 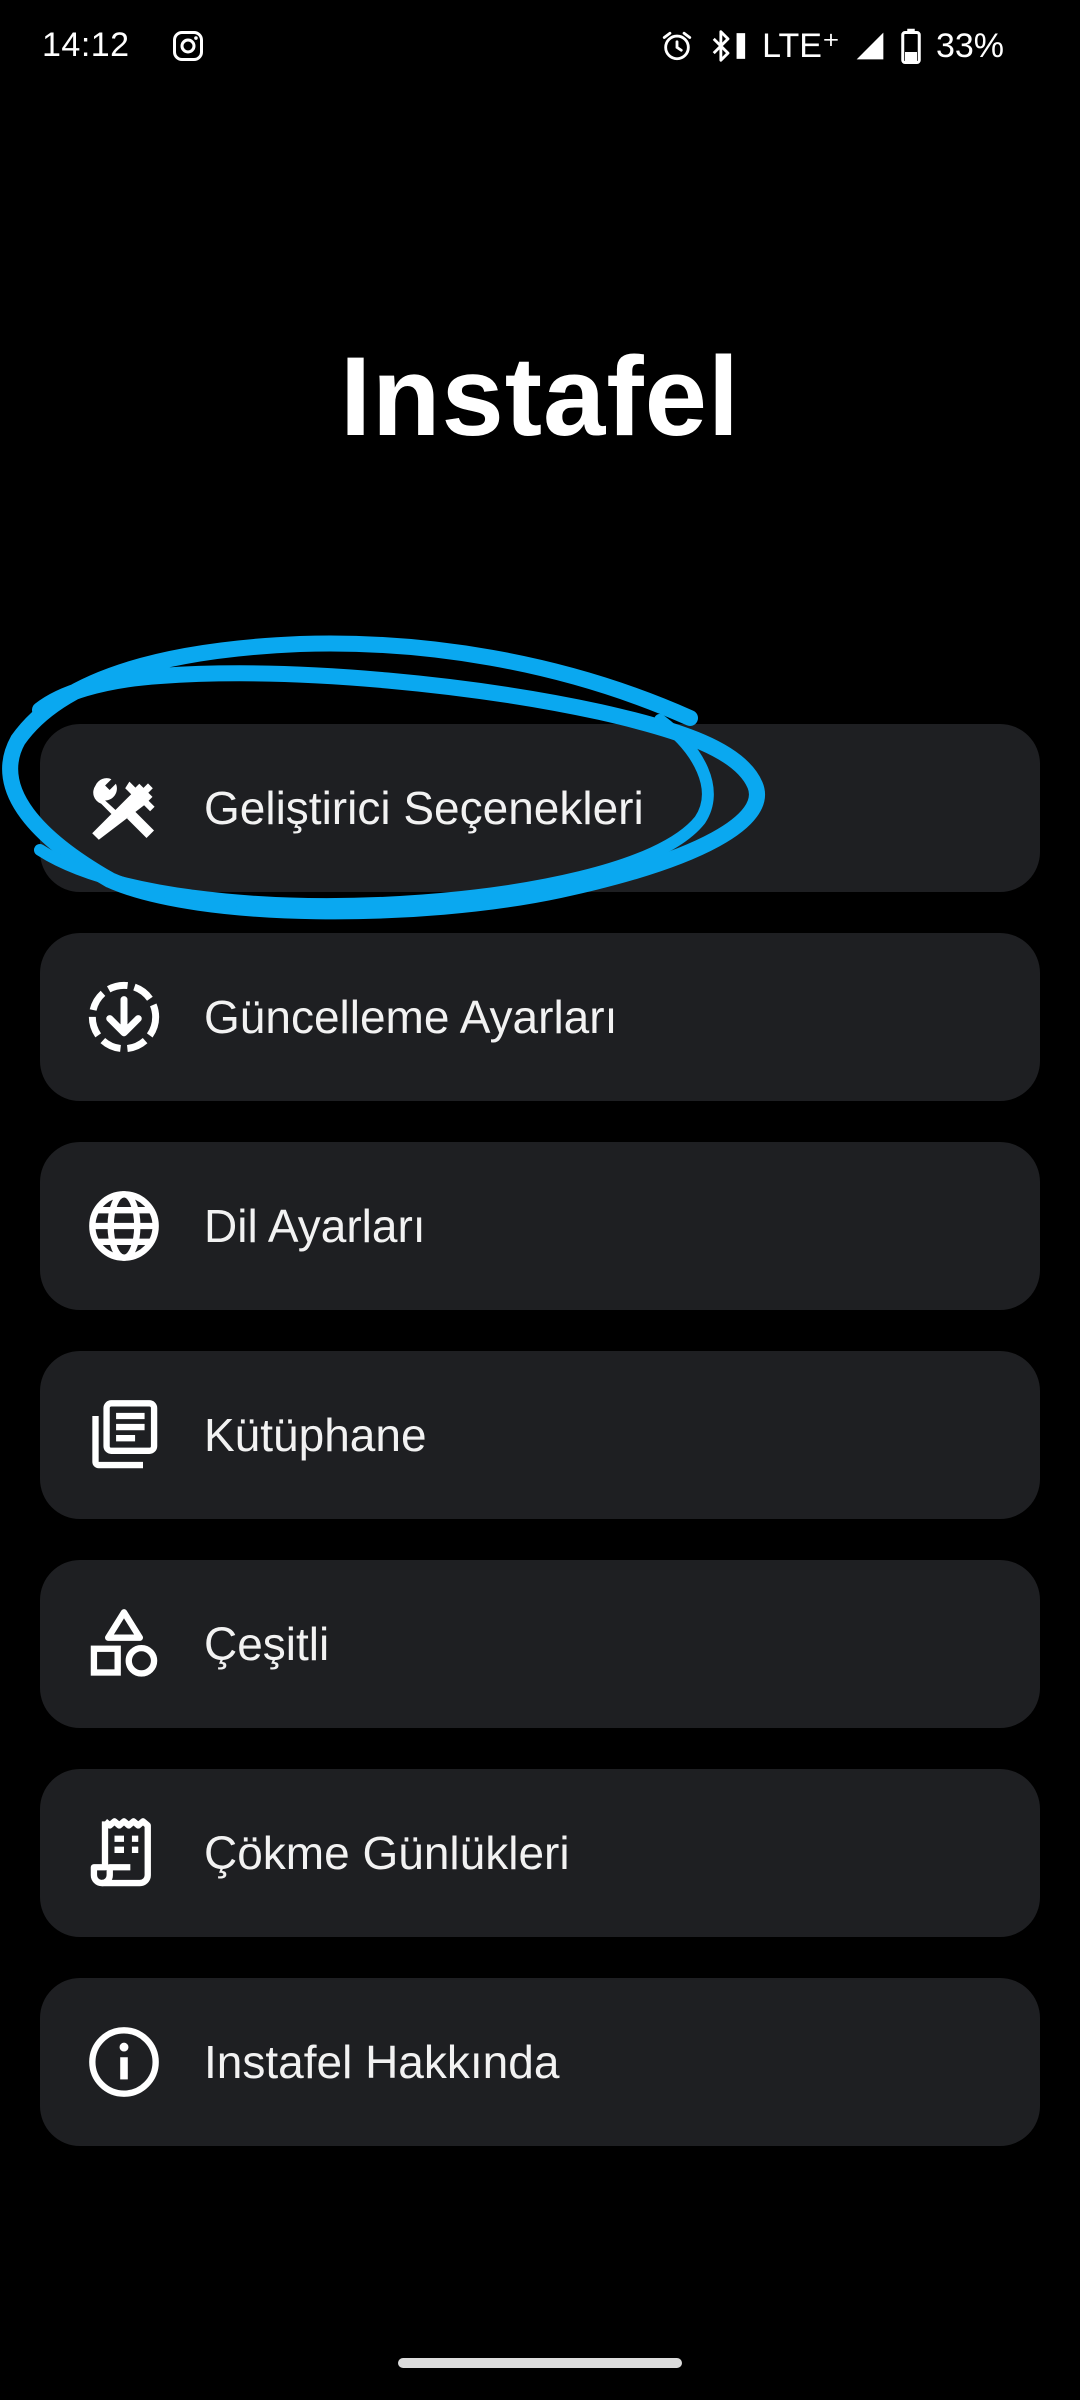 What do you see at coordinates (86, 45) in the screenshot?
I see `status-time: 14:12` at bounding box center [86, 45].